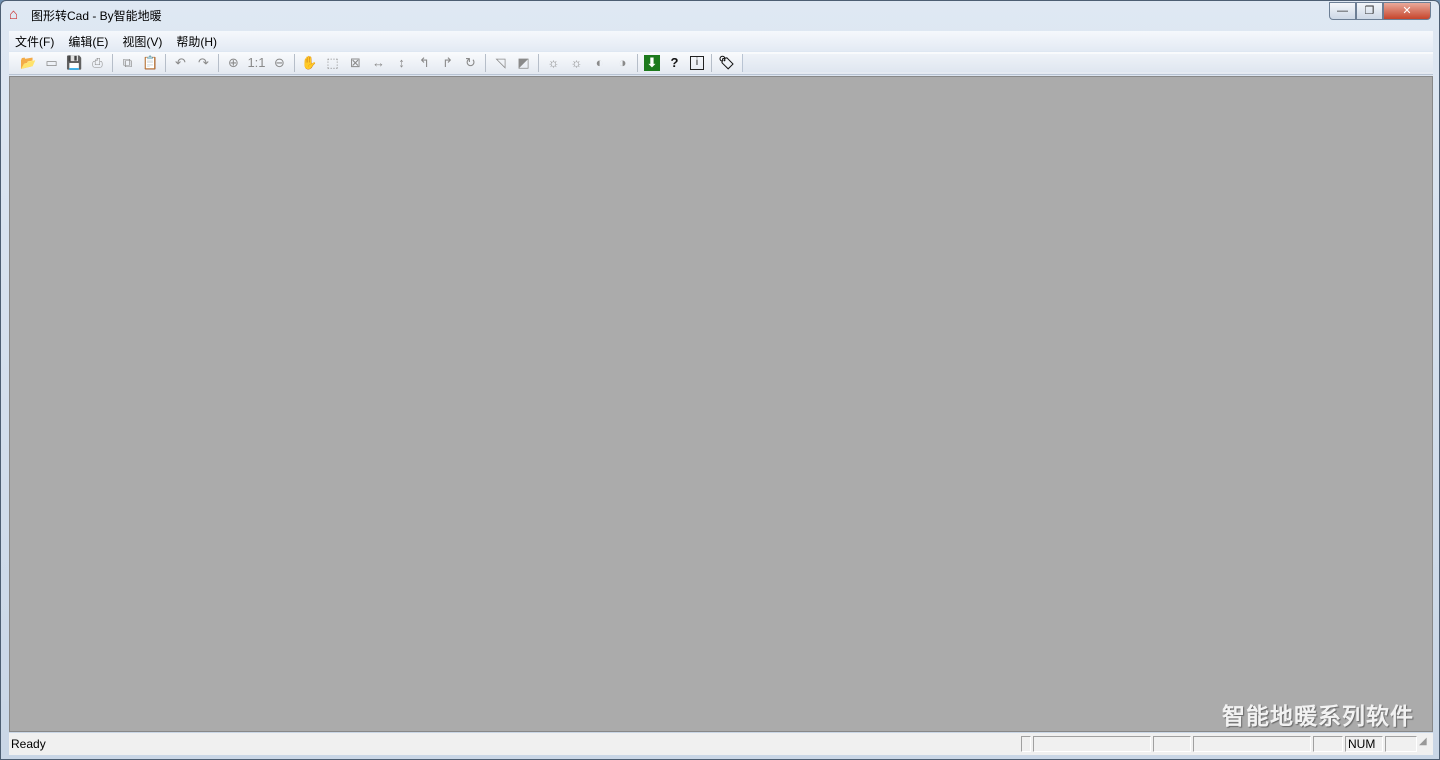 Image resolution: width=1440 pixels, height=760 pixels. Describe the element at coordinates (96, 15) in the screenshot. I see `window-title: 图形转Cad - By智能地暖` at that location.